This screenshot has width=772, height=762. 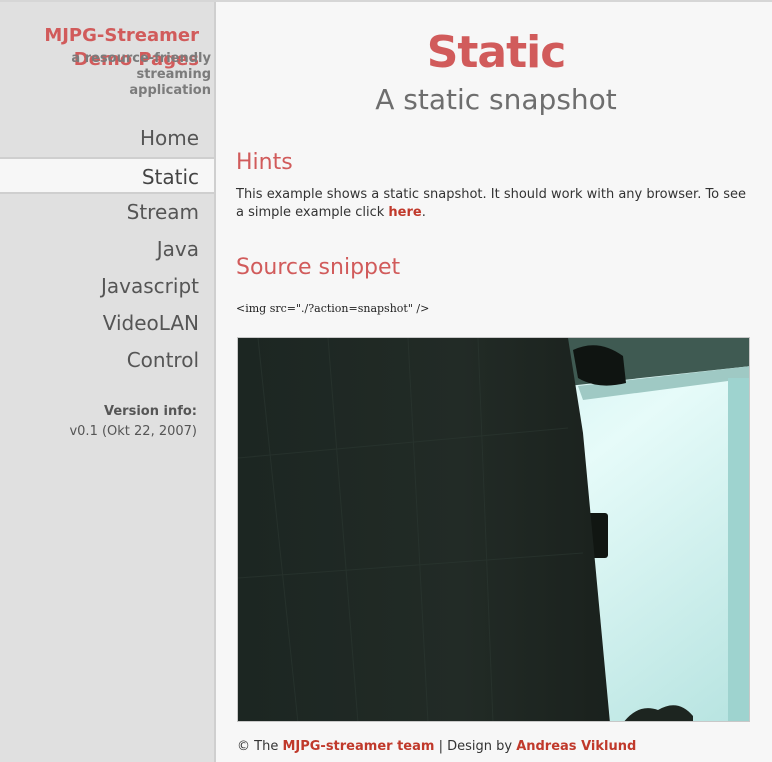 I want to click on page-title: Static, so click(x=496, y=52).